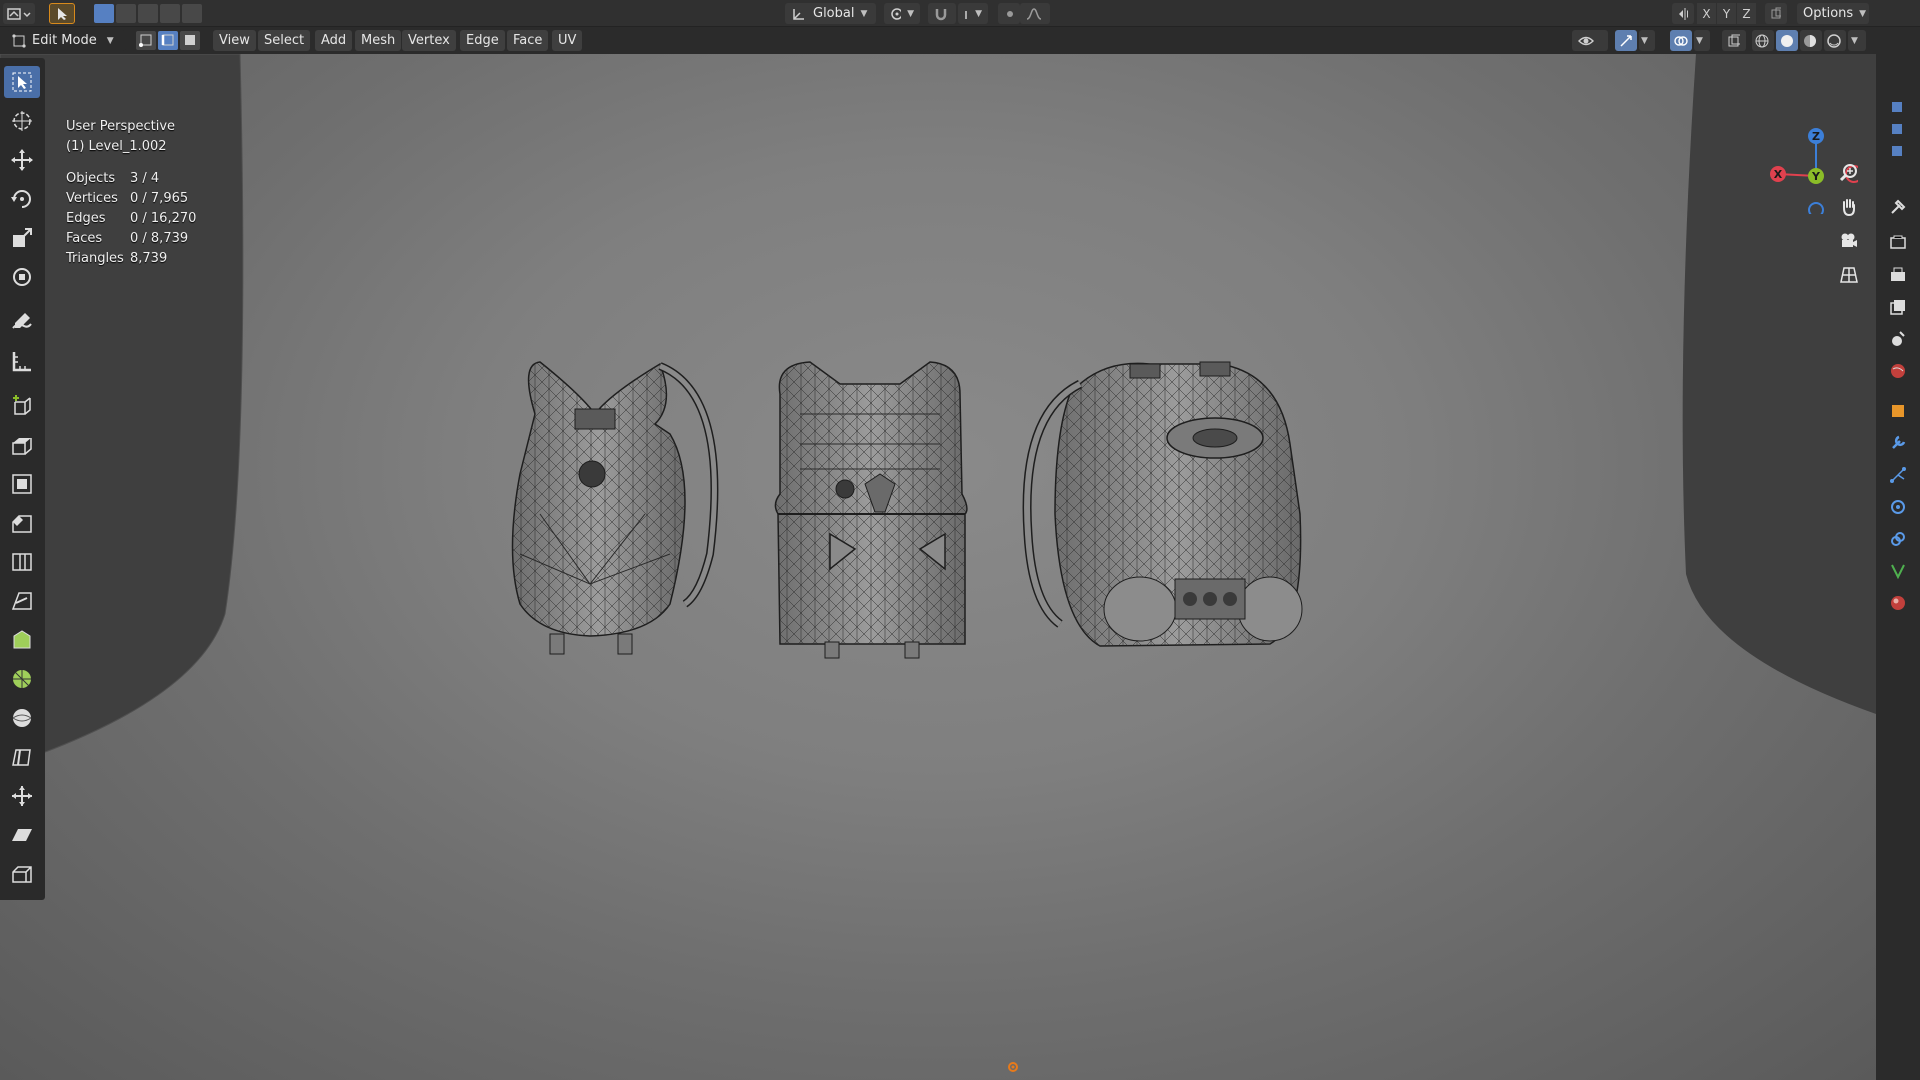 The height and width of the screenshot is (1080, 1920). Describe the element at coordinates (1898, 603) in the screenshot. I see `tab-material` at that location.